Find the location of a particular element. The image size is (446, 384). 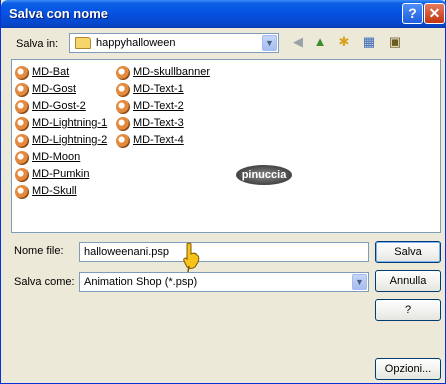

watermark-logo: pinuccia is located at coordinates (264, 175).